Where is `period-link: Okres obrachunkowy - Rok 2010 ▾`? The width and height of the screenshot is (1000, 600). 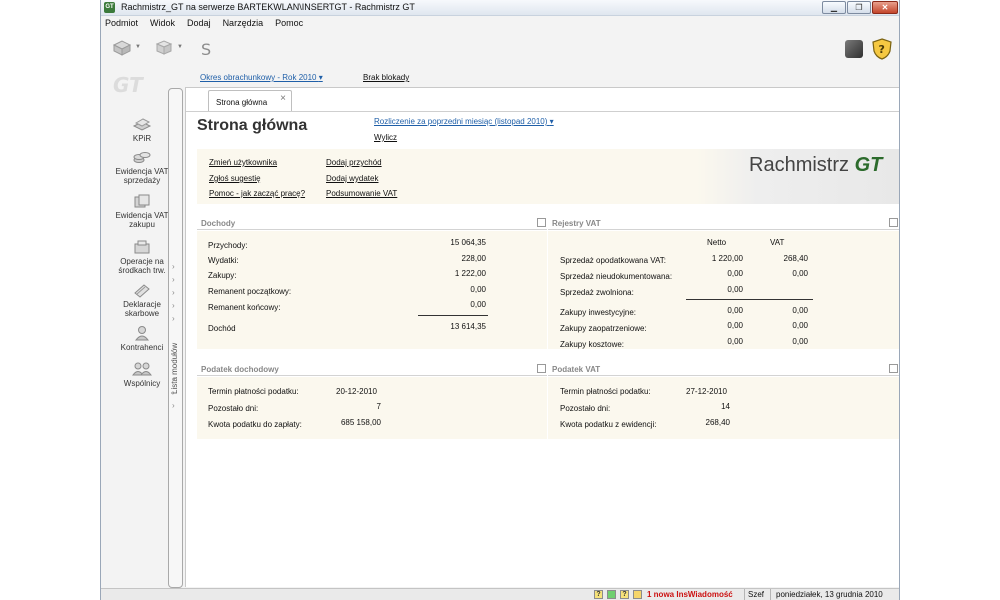 period-link: Okres obrachunkowy - Rok 2010 ▾ is located at coordinates (261, 77).